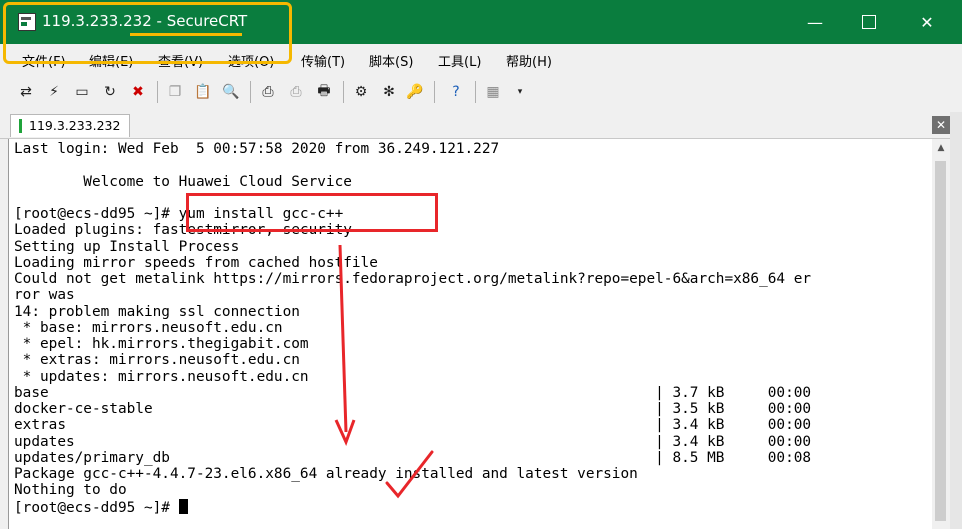 The image size is (962, 529). I want to click on keymap-icon: 🔑, so click(415, 92).